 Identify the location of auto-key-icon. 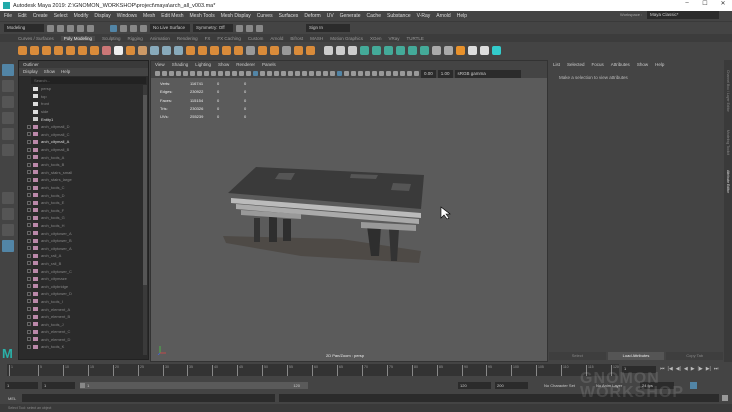
(693, 385).